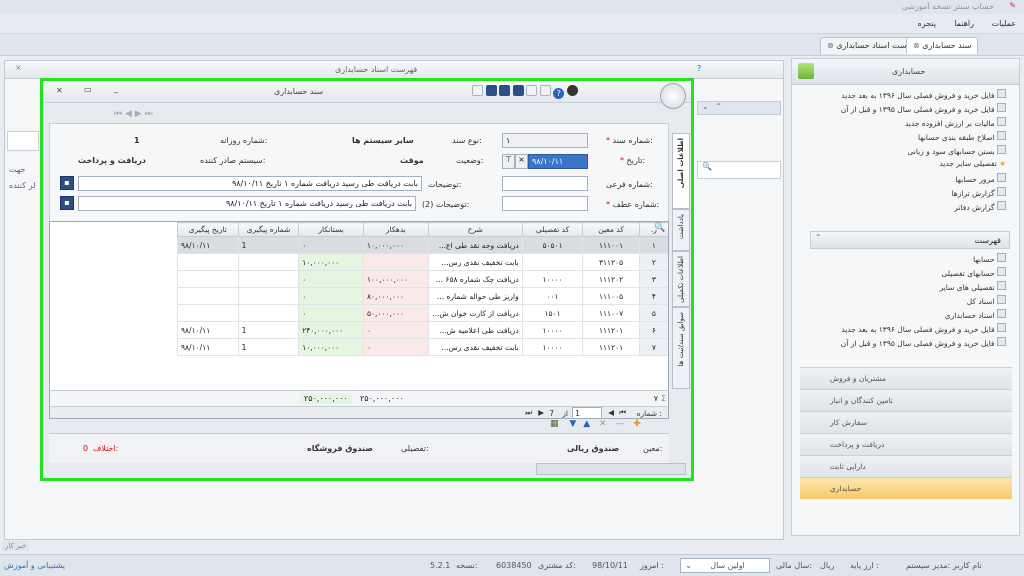 The width and height of the screenshot is (1024, 576). What do you see at coordinates (541, 412) in the screenshot?
I see `next-page-icon: ▶` at bounding box center [541, 412].